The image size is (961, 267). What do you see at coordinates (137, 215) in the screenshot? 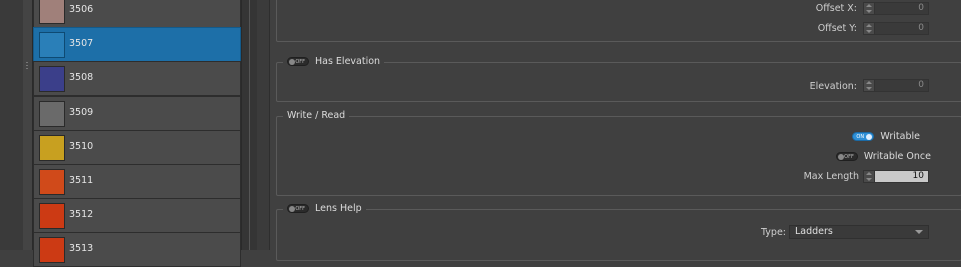
I see `list-item: 3512` at bounding box center [137, 215].